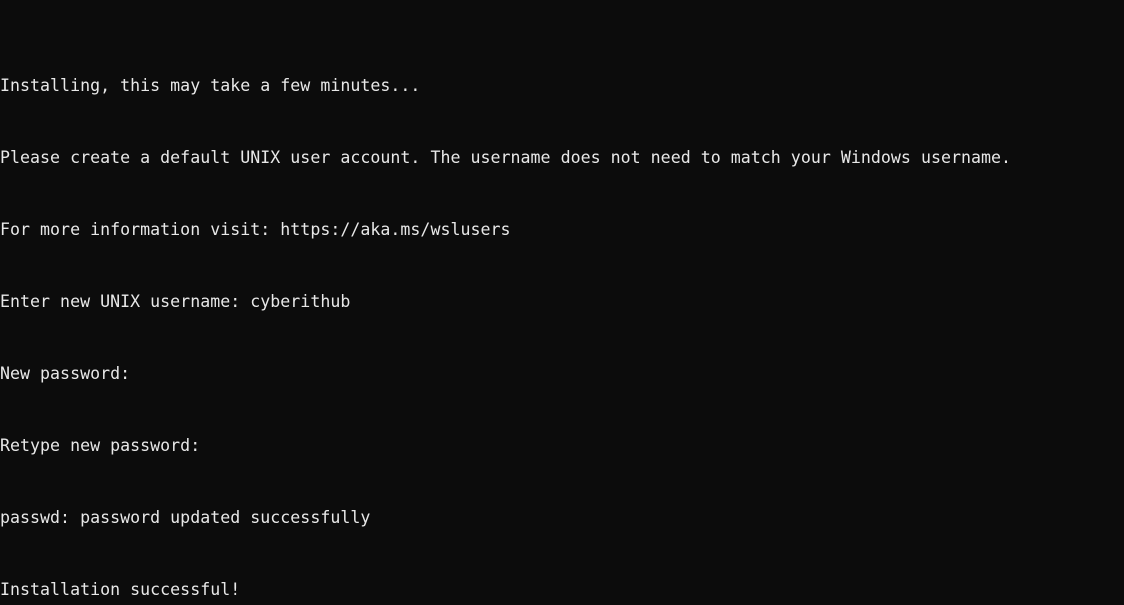  I want to click on terminal-line-new-password-prompt: New password:, so click(65, 373).